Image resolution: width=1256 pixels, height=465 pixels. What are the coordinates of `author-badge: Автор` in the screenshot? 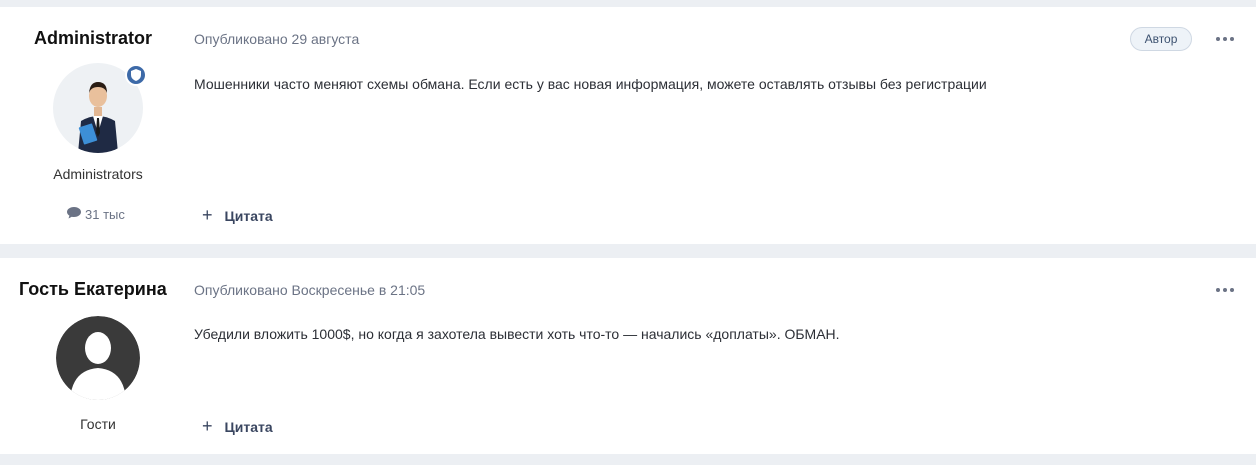 It's located at (1161, 39).